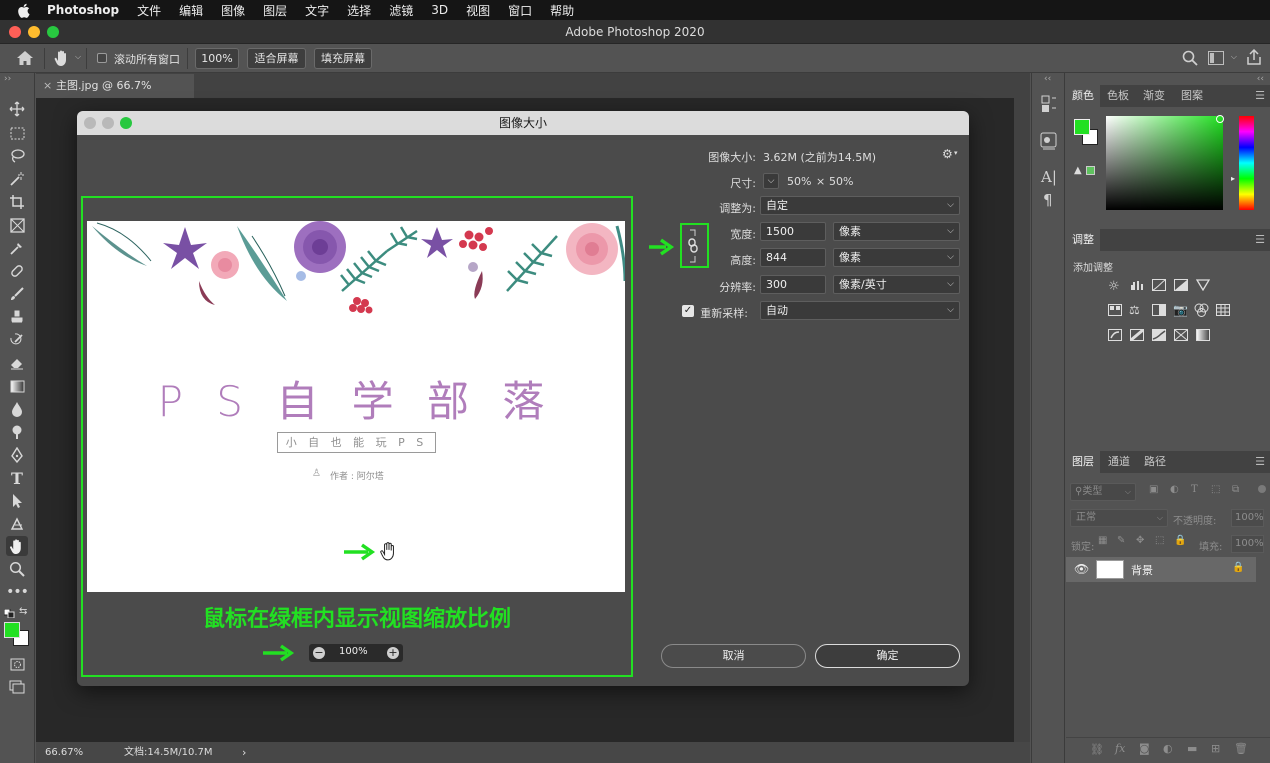 The width and height of the screenshot is (1270, 763). What do you see at coordinates (1081, 569) in the screenshot?
I see `eye-visibility-icon: 👁` at bounding box center [1081, 569].